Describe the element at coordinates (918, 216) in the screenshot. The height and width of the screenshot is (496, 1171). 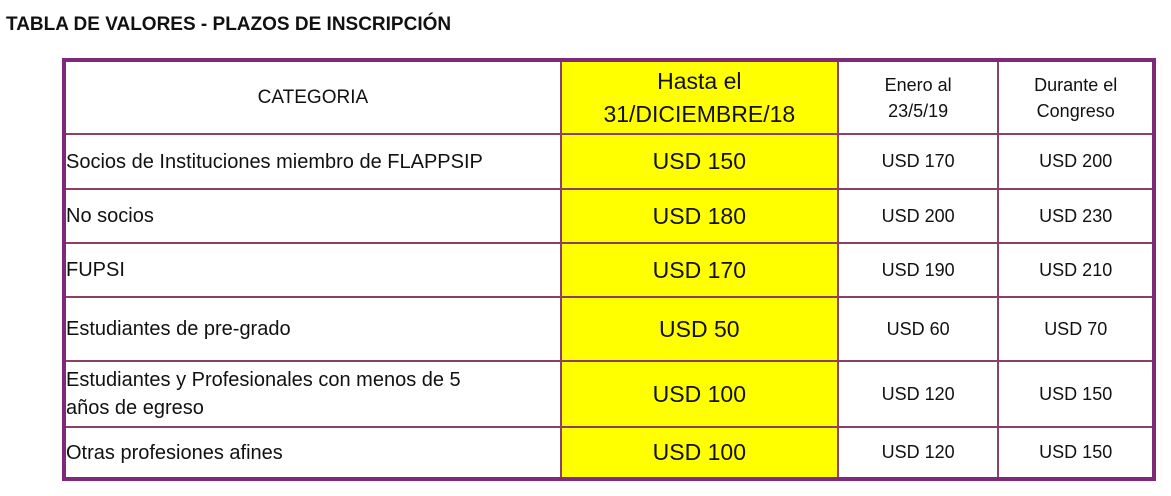
I see `cell-enero-price: USD 200` at that location.